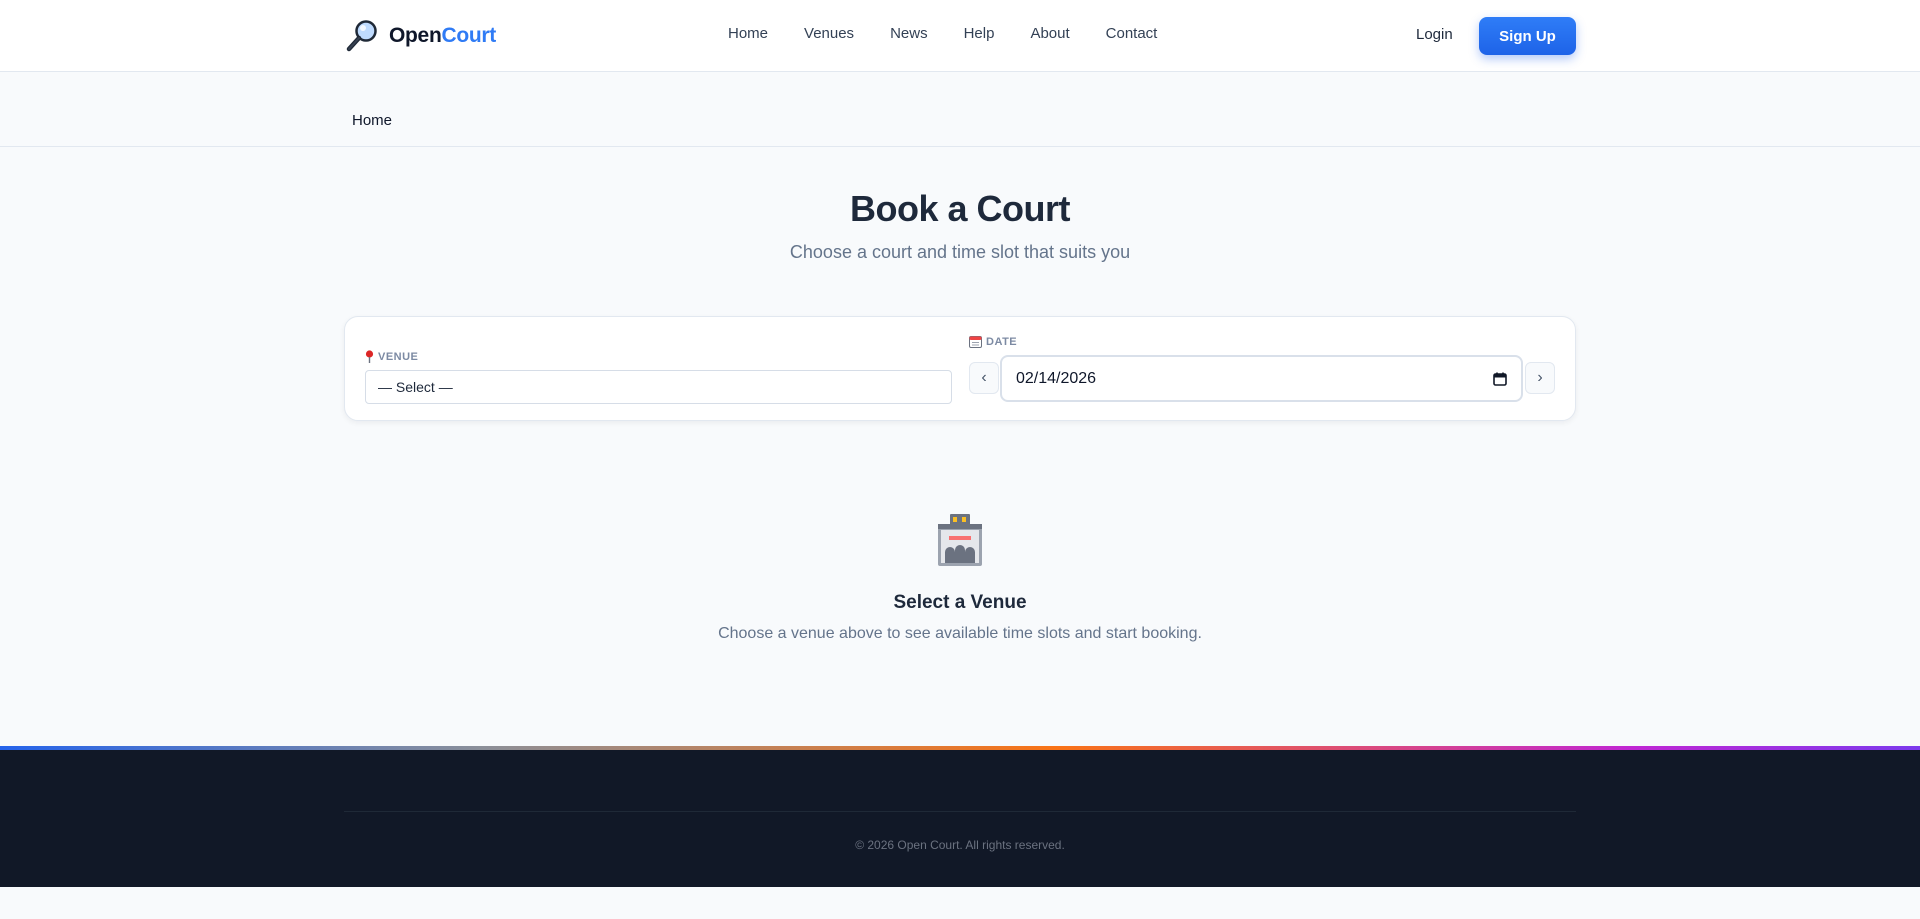 The width and height of the screenshot is (1920, 919). What do you see at coordinates (1540, 378) in the screenshot?
I see `next-day-button: ›` at bounding box center [1540, 378].